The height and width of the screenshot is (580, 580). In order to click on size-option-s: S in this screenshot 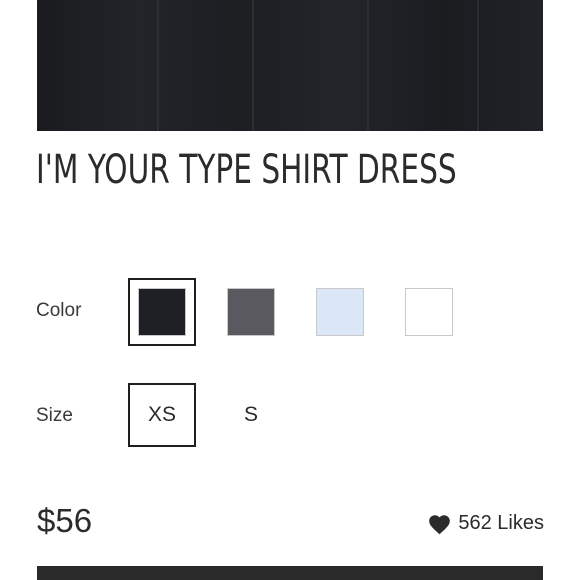, I will do `click(251, 415)`.